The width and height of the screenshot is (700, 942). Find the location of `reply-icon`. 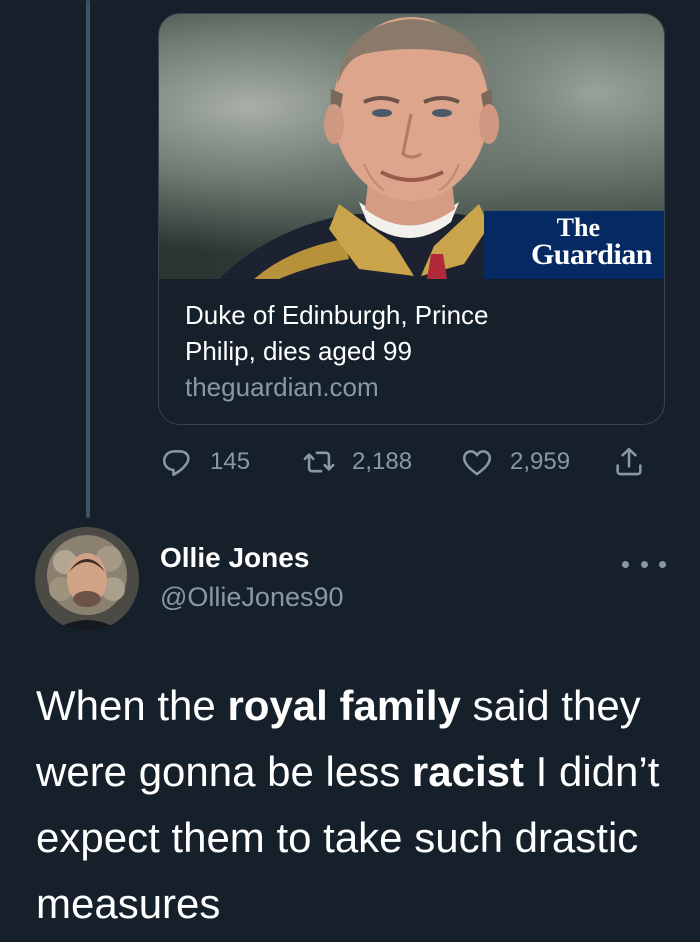

reply-icon is located at coordinates (176, 463).